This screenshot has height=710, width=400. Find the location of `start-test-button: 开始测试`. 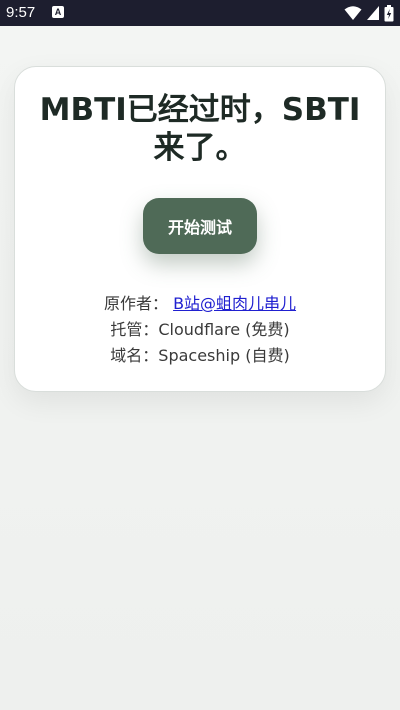

start-test-button: 开始测试 is located at coordinates (200, 226).